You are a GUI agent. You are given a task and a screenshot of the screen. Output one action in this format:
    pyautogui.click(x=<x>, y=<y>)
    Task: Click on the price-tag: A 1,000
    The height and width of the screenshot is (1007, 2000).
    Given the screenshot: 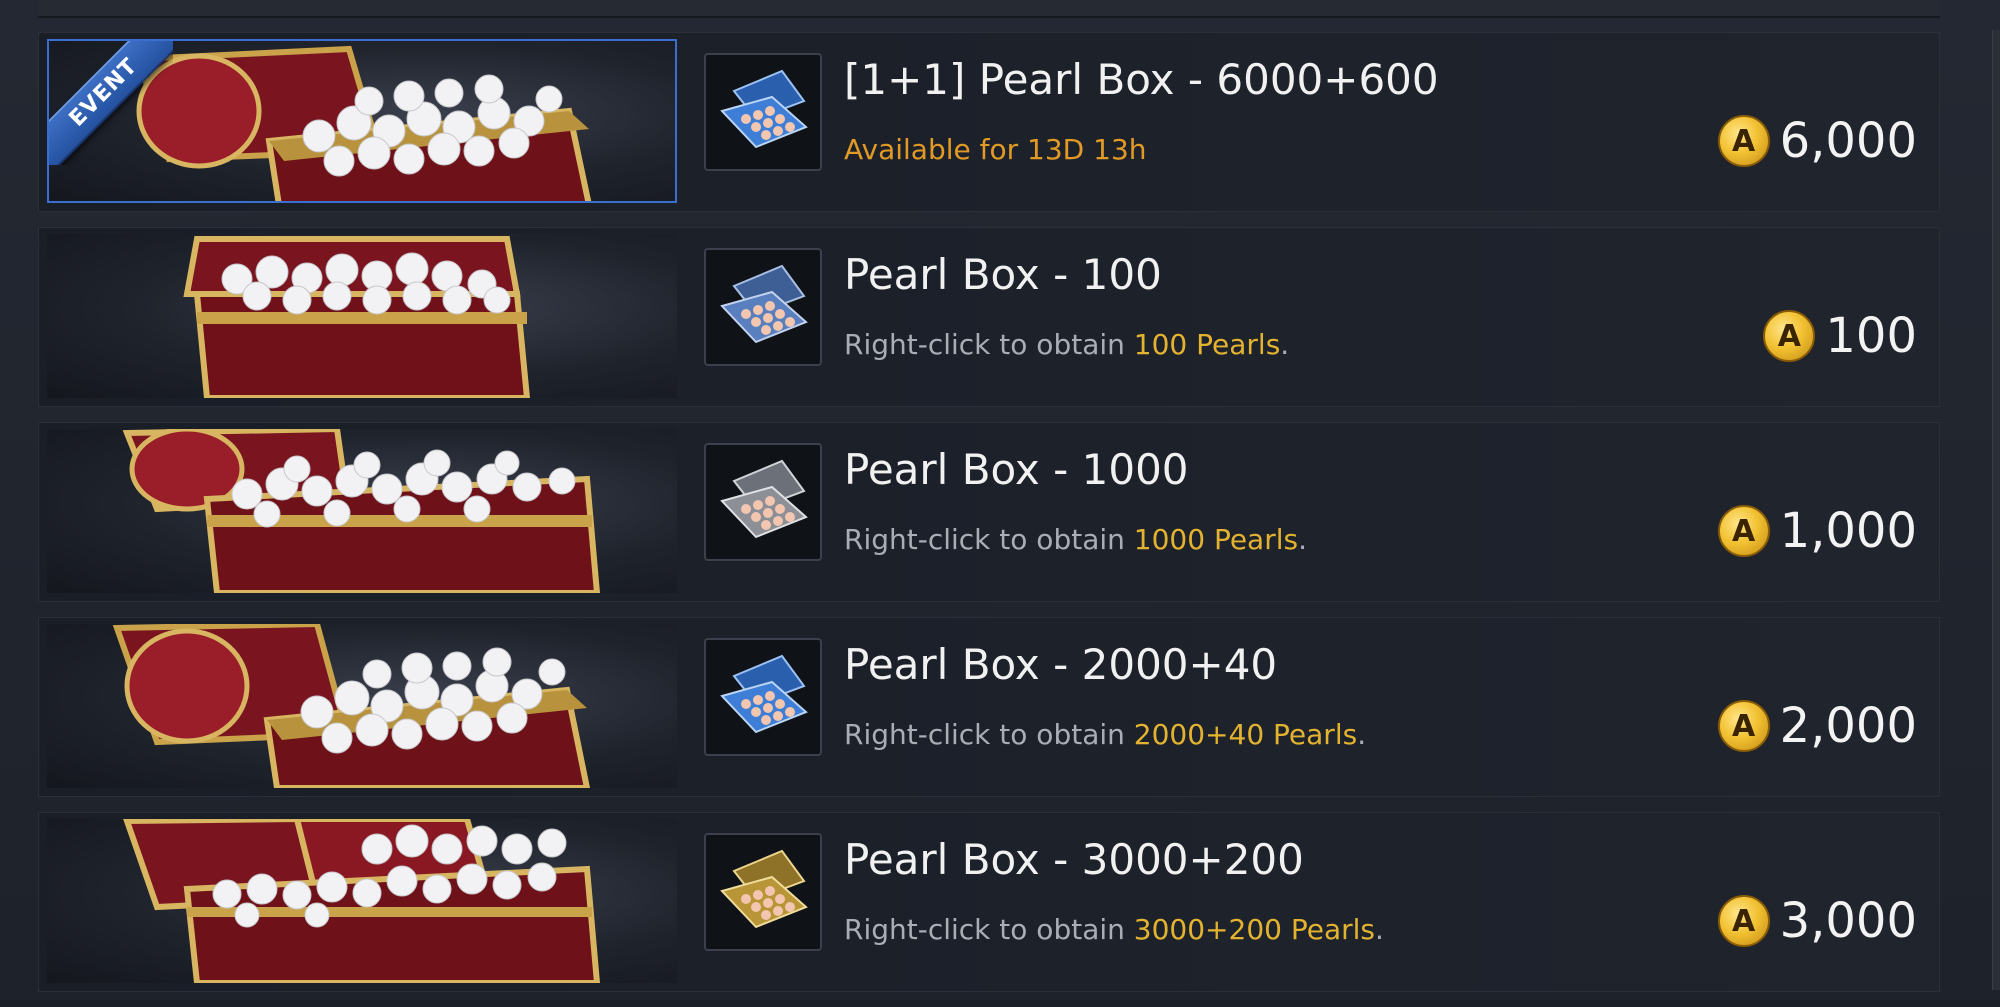 What is the action you would take?
    pyautogui.click(x=1817, y=531)
    